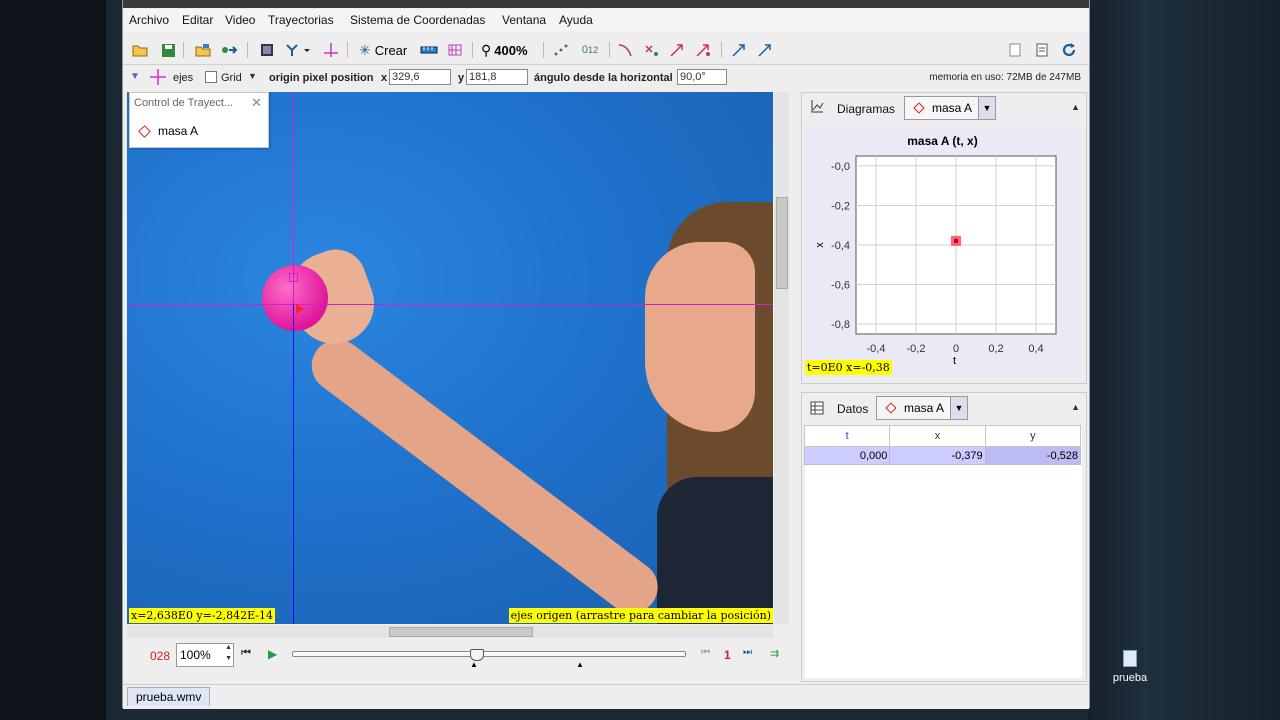 Image resolution: width=1280 pixels, height=720 pixels. What do you see at coordinates (819, 245) in the screenshot?
I see `y-axis-label: x` at bounding box center [819, 245].